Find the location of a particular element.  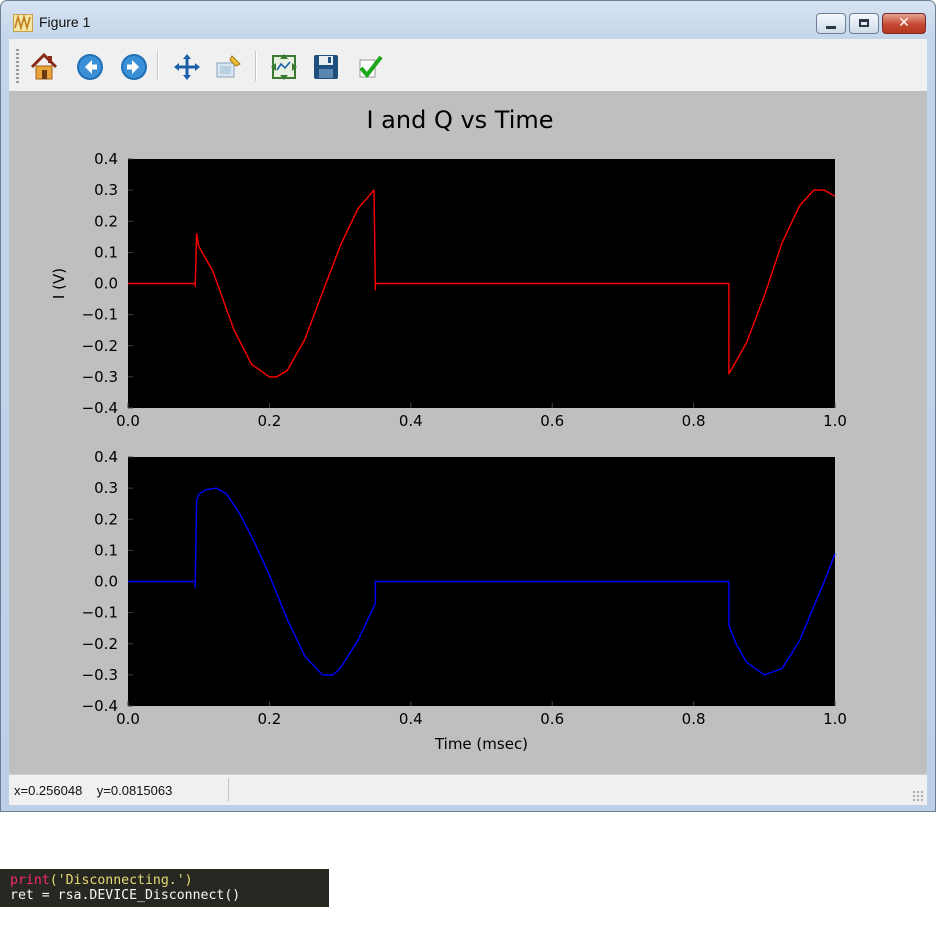

back-icon is located at coordinates (90, 67).